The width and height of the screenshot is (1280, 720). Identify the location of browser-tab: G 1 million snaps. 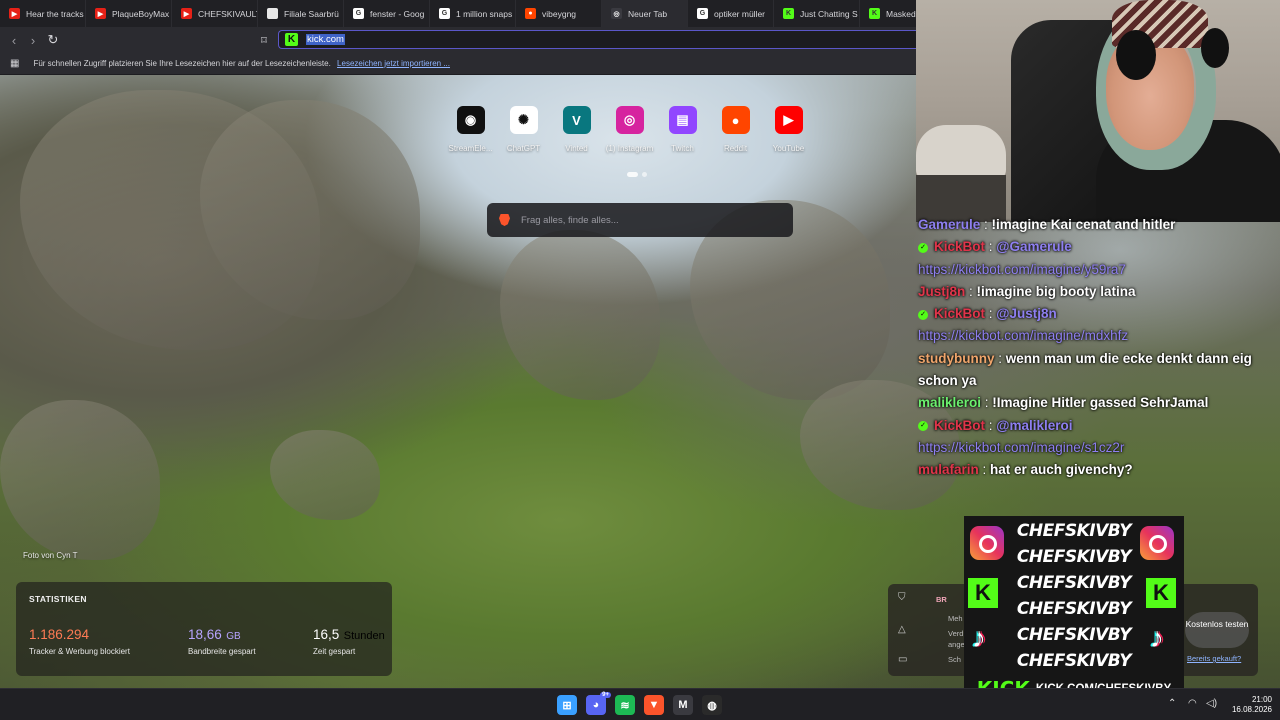
(473, 13).